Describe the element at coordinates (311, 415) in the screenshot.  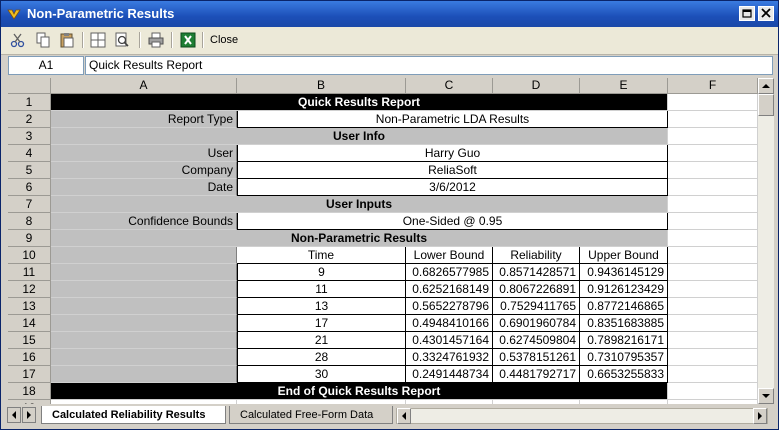
I see `tab-calculated-free-form-data: Calculated Free-Form Data` at that location.